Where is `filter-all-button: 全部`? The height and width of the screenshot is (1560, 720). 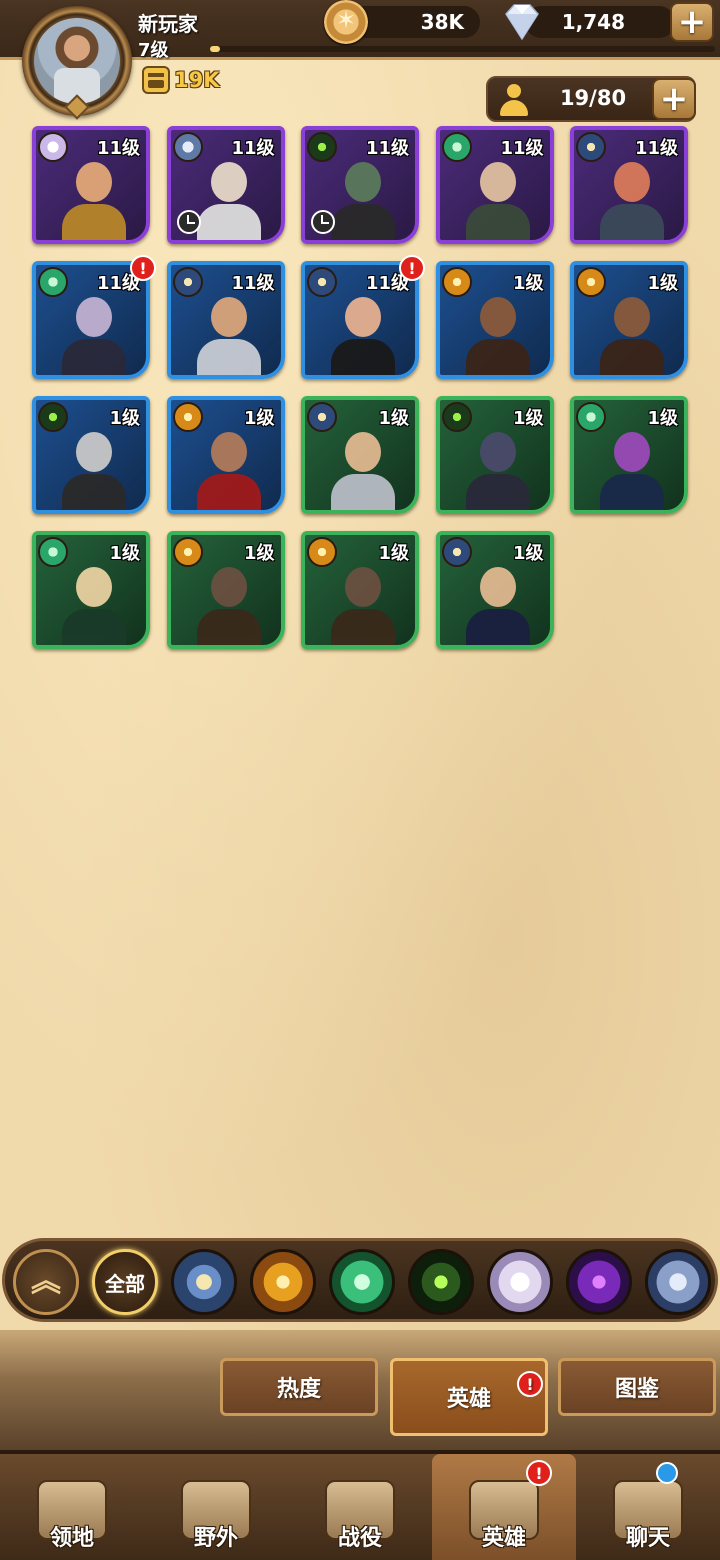 filter-all-button: 全部 is located at coordinates (125, 1282).